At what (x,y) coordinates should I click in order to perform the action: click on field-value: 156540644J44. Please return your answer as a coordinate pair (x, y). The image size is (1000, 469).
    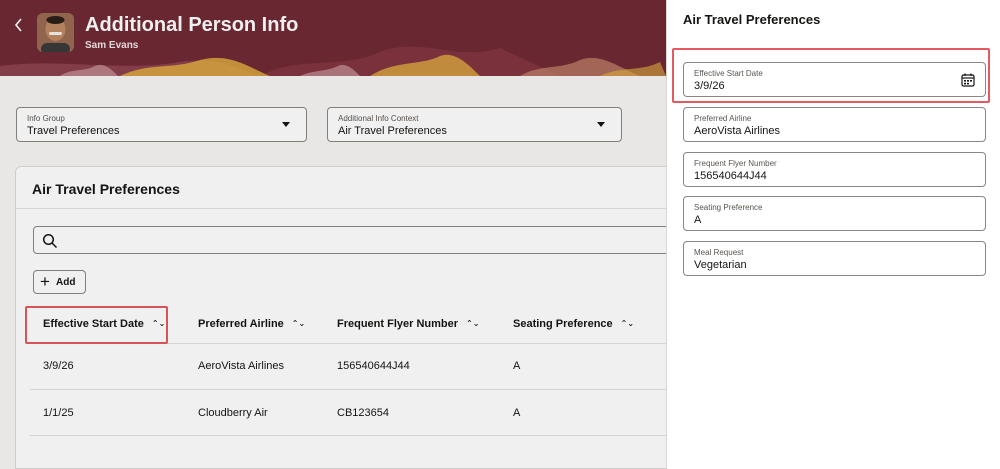
    Looking at the image, I should click on (730, 176).